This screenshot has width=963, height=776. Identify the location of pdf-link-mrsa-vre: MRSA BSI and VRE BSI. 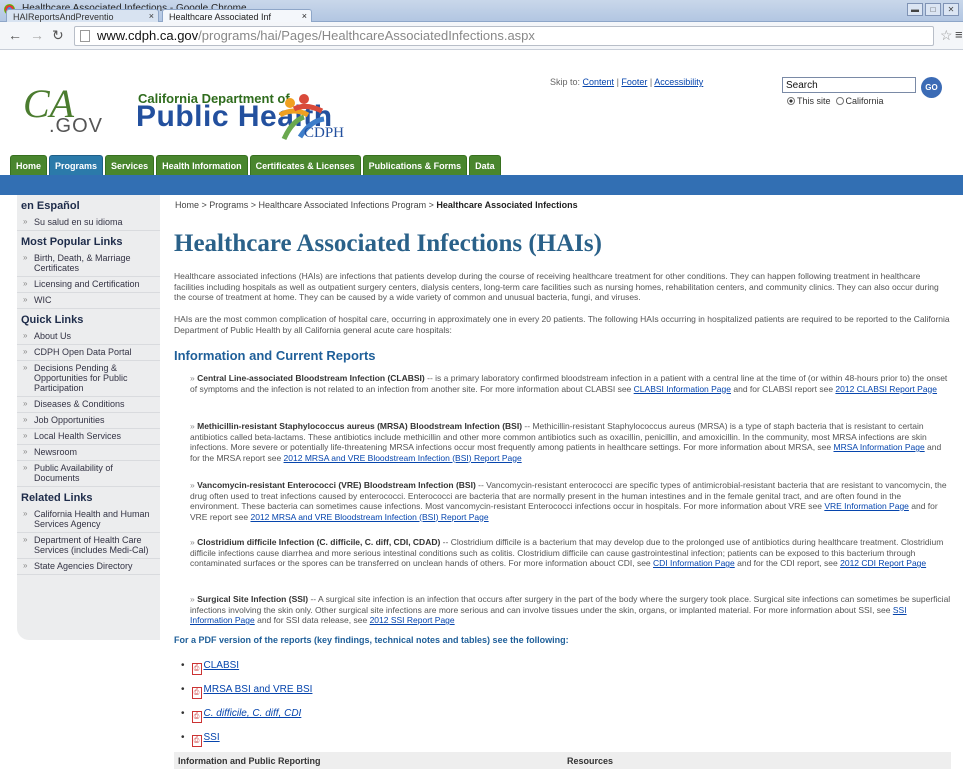
(258, 689).